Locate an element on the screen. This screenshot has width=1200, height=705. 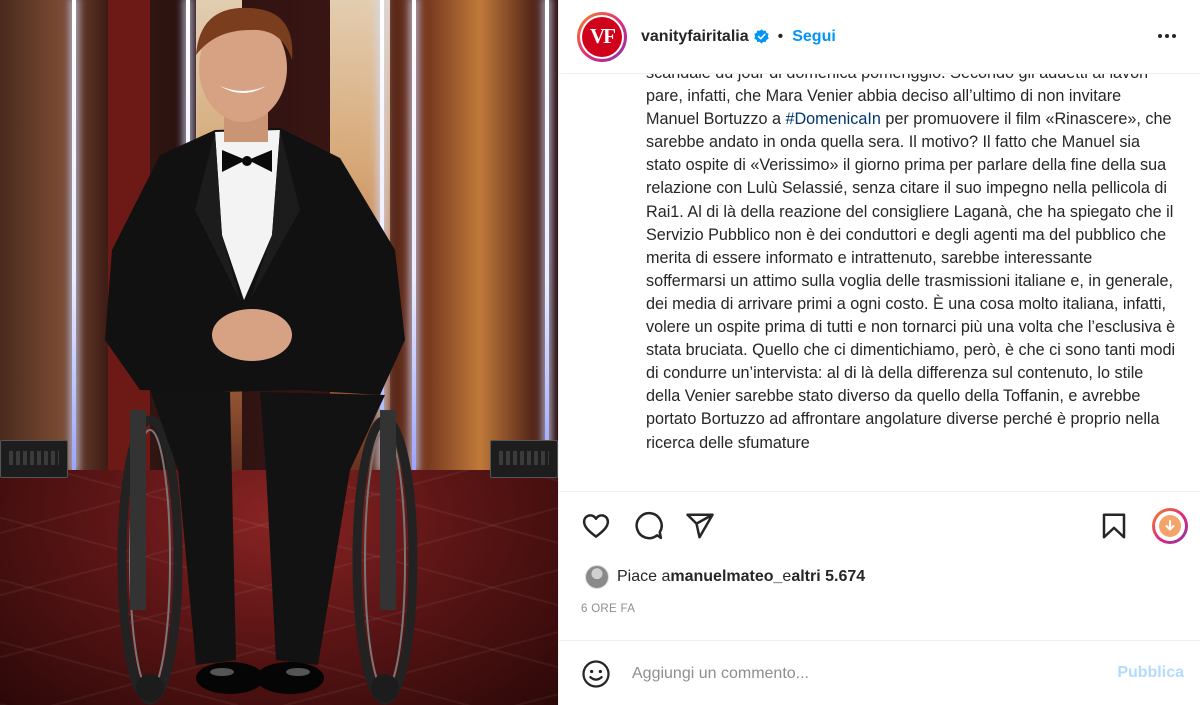
hashtag-link: #DomenicaIn is located at coordinates (832, 119).